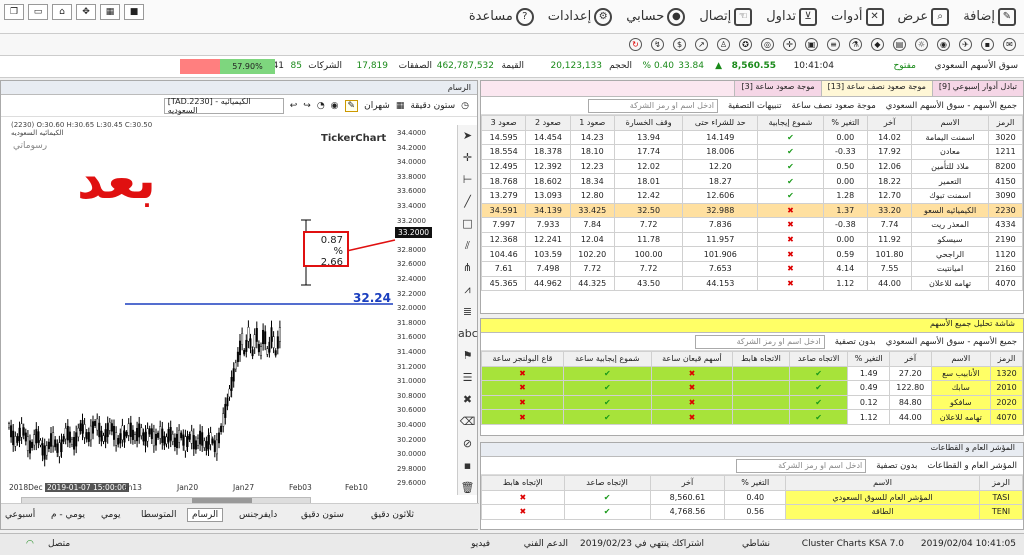  I want to click on column-header: صعود 1, so click(592, 123).